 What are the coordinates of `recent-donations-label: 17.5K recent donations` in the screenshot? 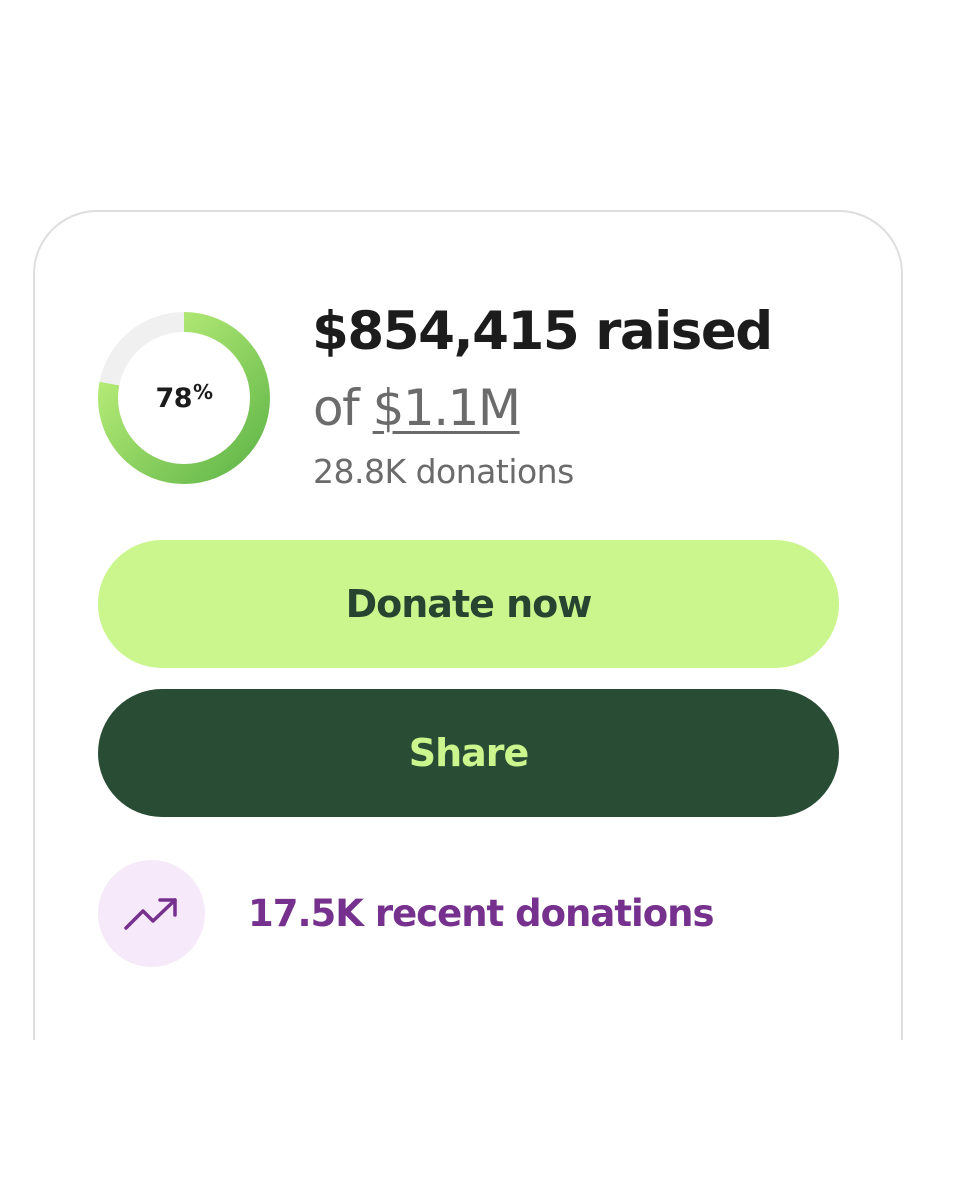 It's located at (481, 914).